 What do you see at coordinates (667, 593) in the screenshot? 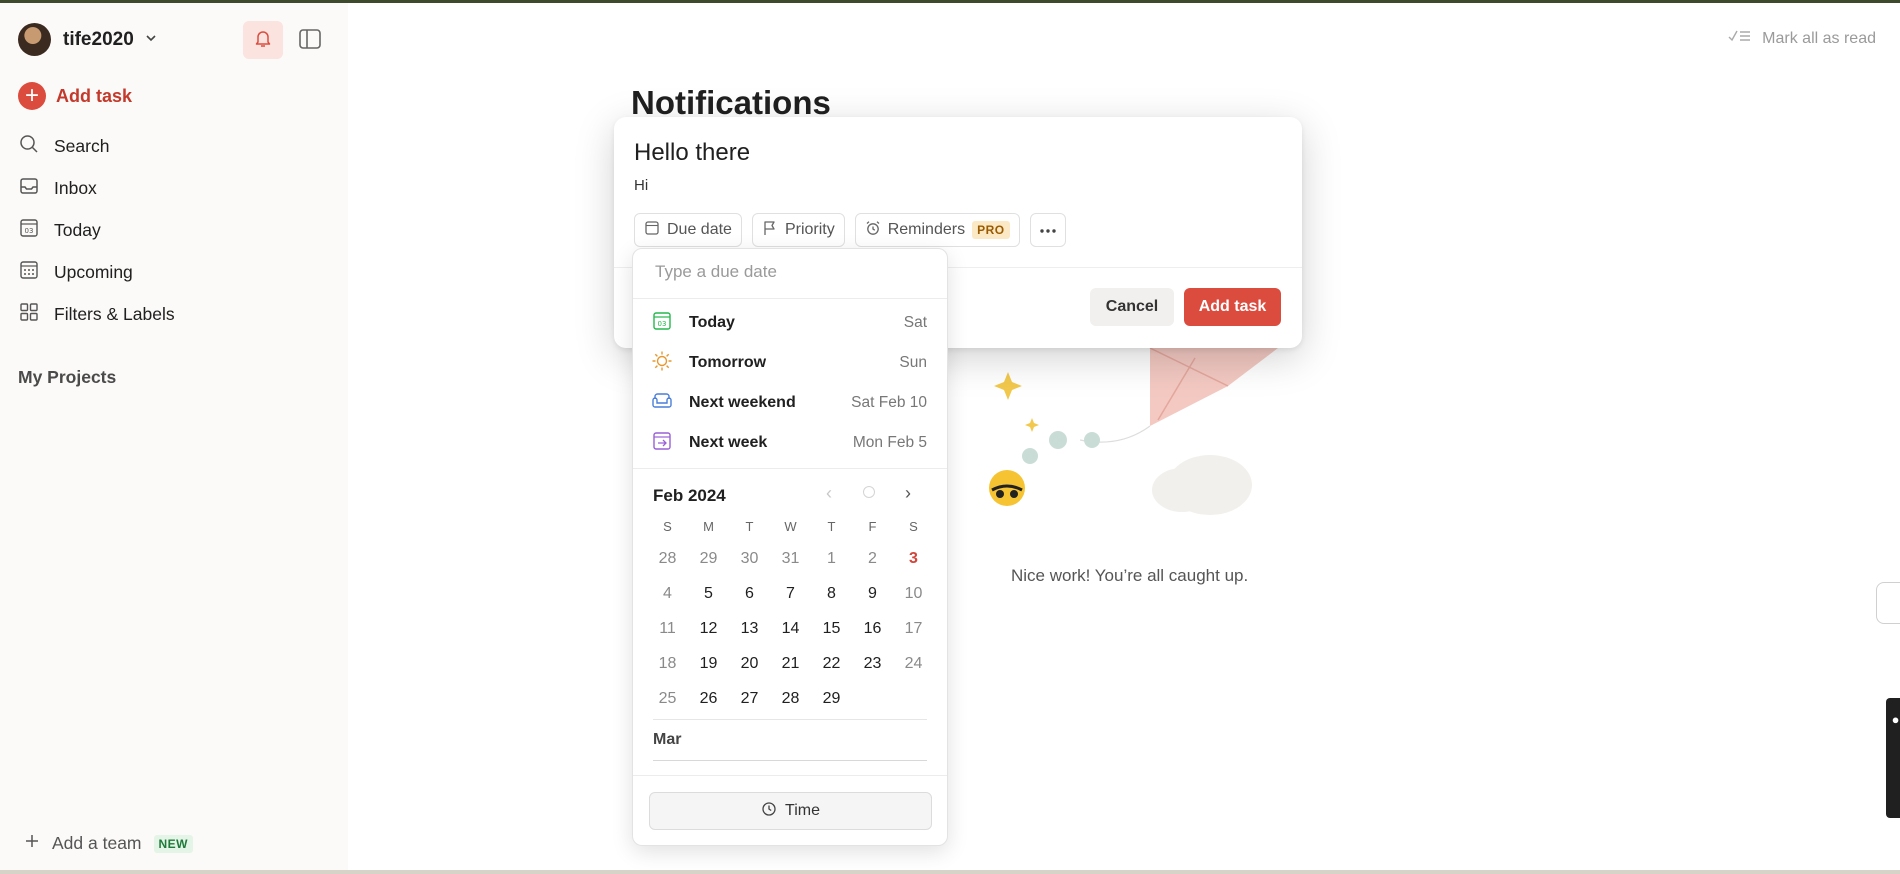
I see `calendar-day: 4` at bounding box center [667, 593].